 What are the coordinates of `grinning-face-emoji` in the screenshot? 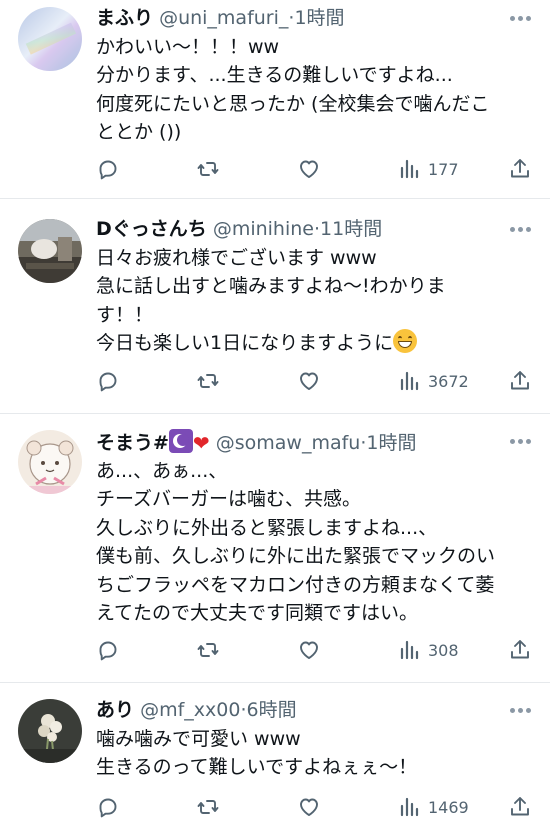 It's located at (405, 341).